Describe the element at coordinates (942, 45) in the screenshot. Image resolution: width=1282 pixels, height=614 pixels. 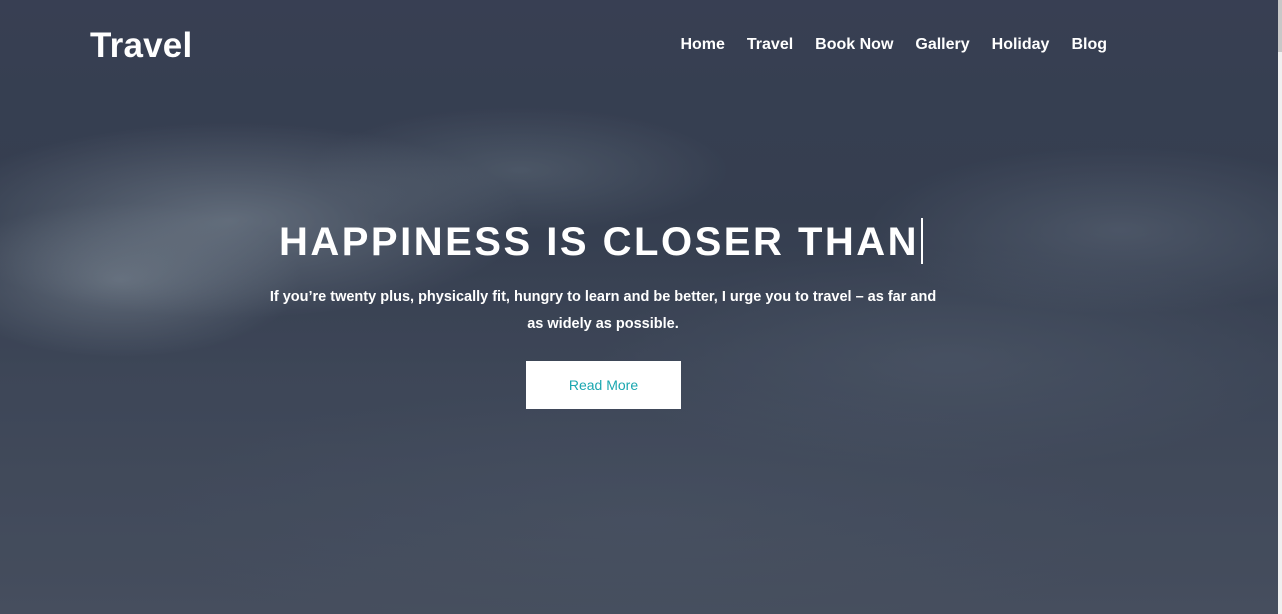
I see `nav-item-gallery: Gallery` at that location.